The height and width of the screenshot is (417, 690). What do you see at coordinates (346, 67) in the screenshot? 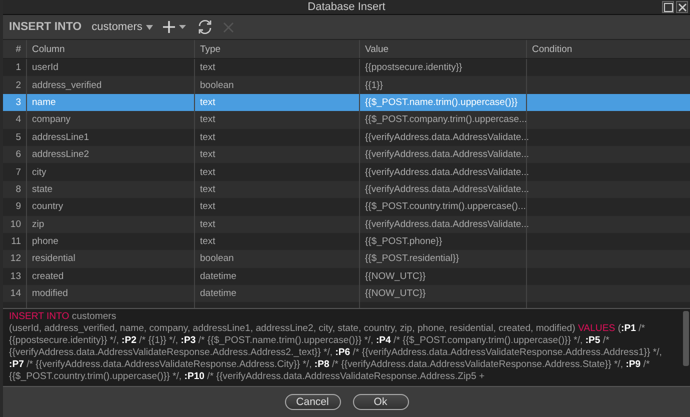
I see `table-row: 1 userId text {{ppostsecure.identity}}` at bounding box center [346, 67].